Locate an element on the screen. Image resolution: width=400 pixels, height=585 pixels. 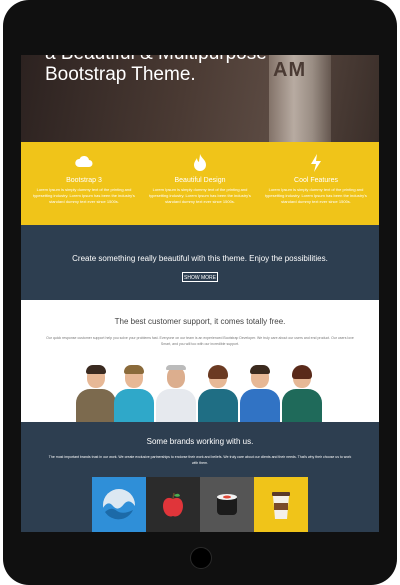
apple-icon is located at coordinates (173, 504).